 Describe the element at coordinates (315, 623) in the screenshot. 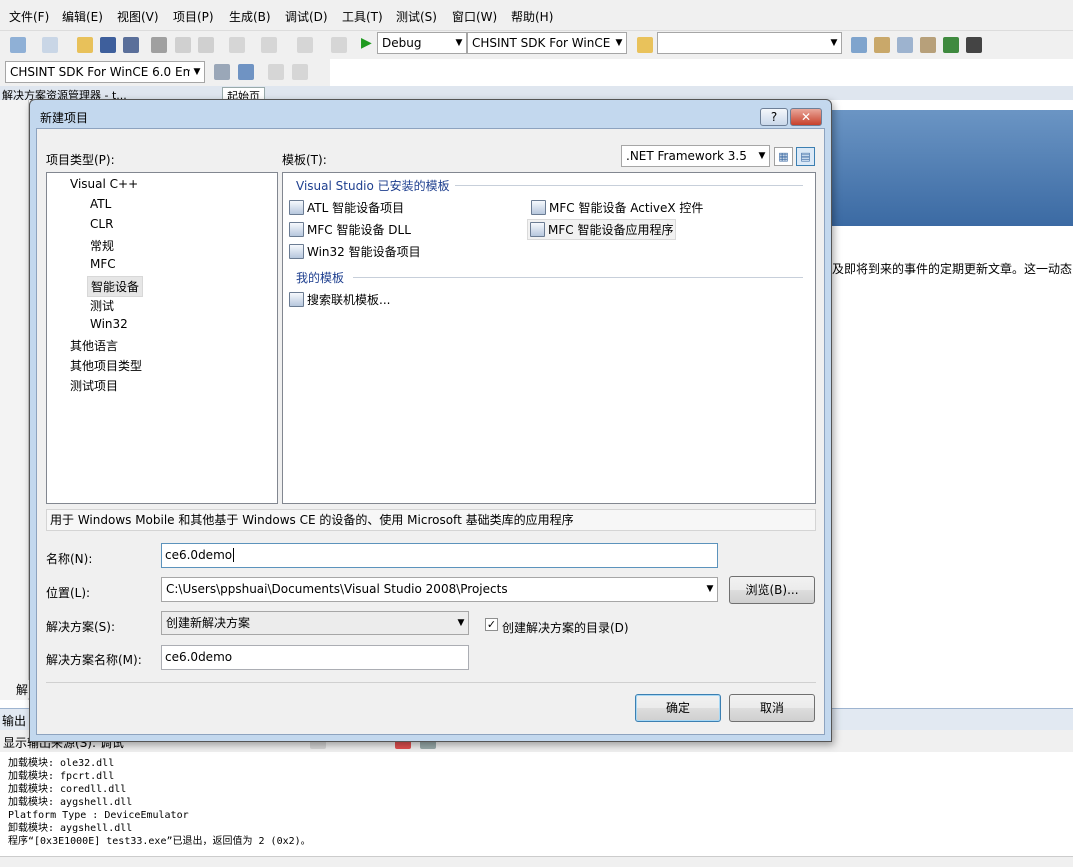

I see `solution-select: 创建新解决方案 ▼` at that location.